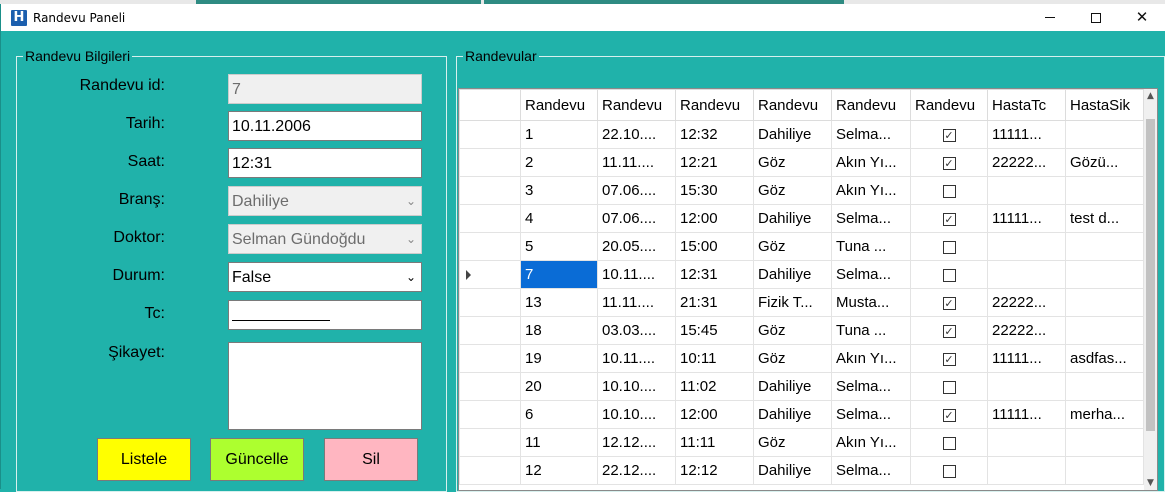 The image size is (1165, 492). Describe the element at coordinates (714, 386) in the screenshot. I see `table-cell: 11:02` at that location.